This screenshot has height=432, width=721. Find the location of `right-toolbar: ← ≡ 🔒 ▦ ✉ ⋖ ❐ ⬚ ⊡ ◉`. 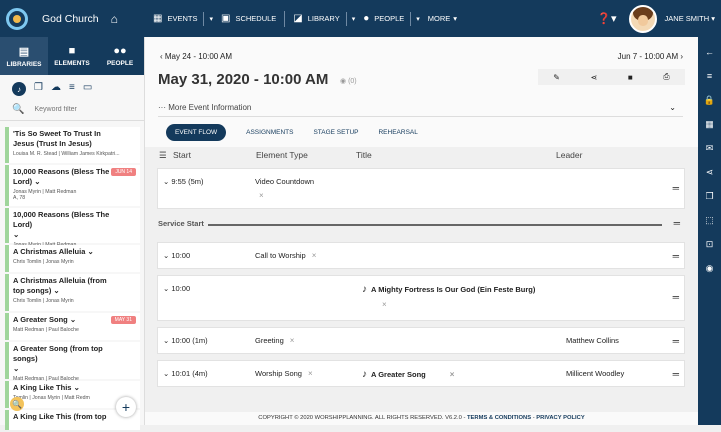

right-toolbar: ← ≡ 🔒 ▦ ✉ ⋖ ❐ ⬚ ⊡ ◉ is located at coordinates (709, 231).